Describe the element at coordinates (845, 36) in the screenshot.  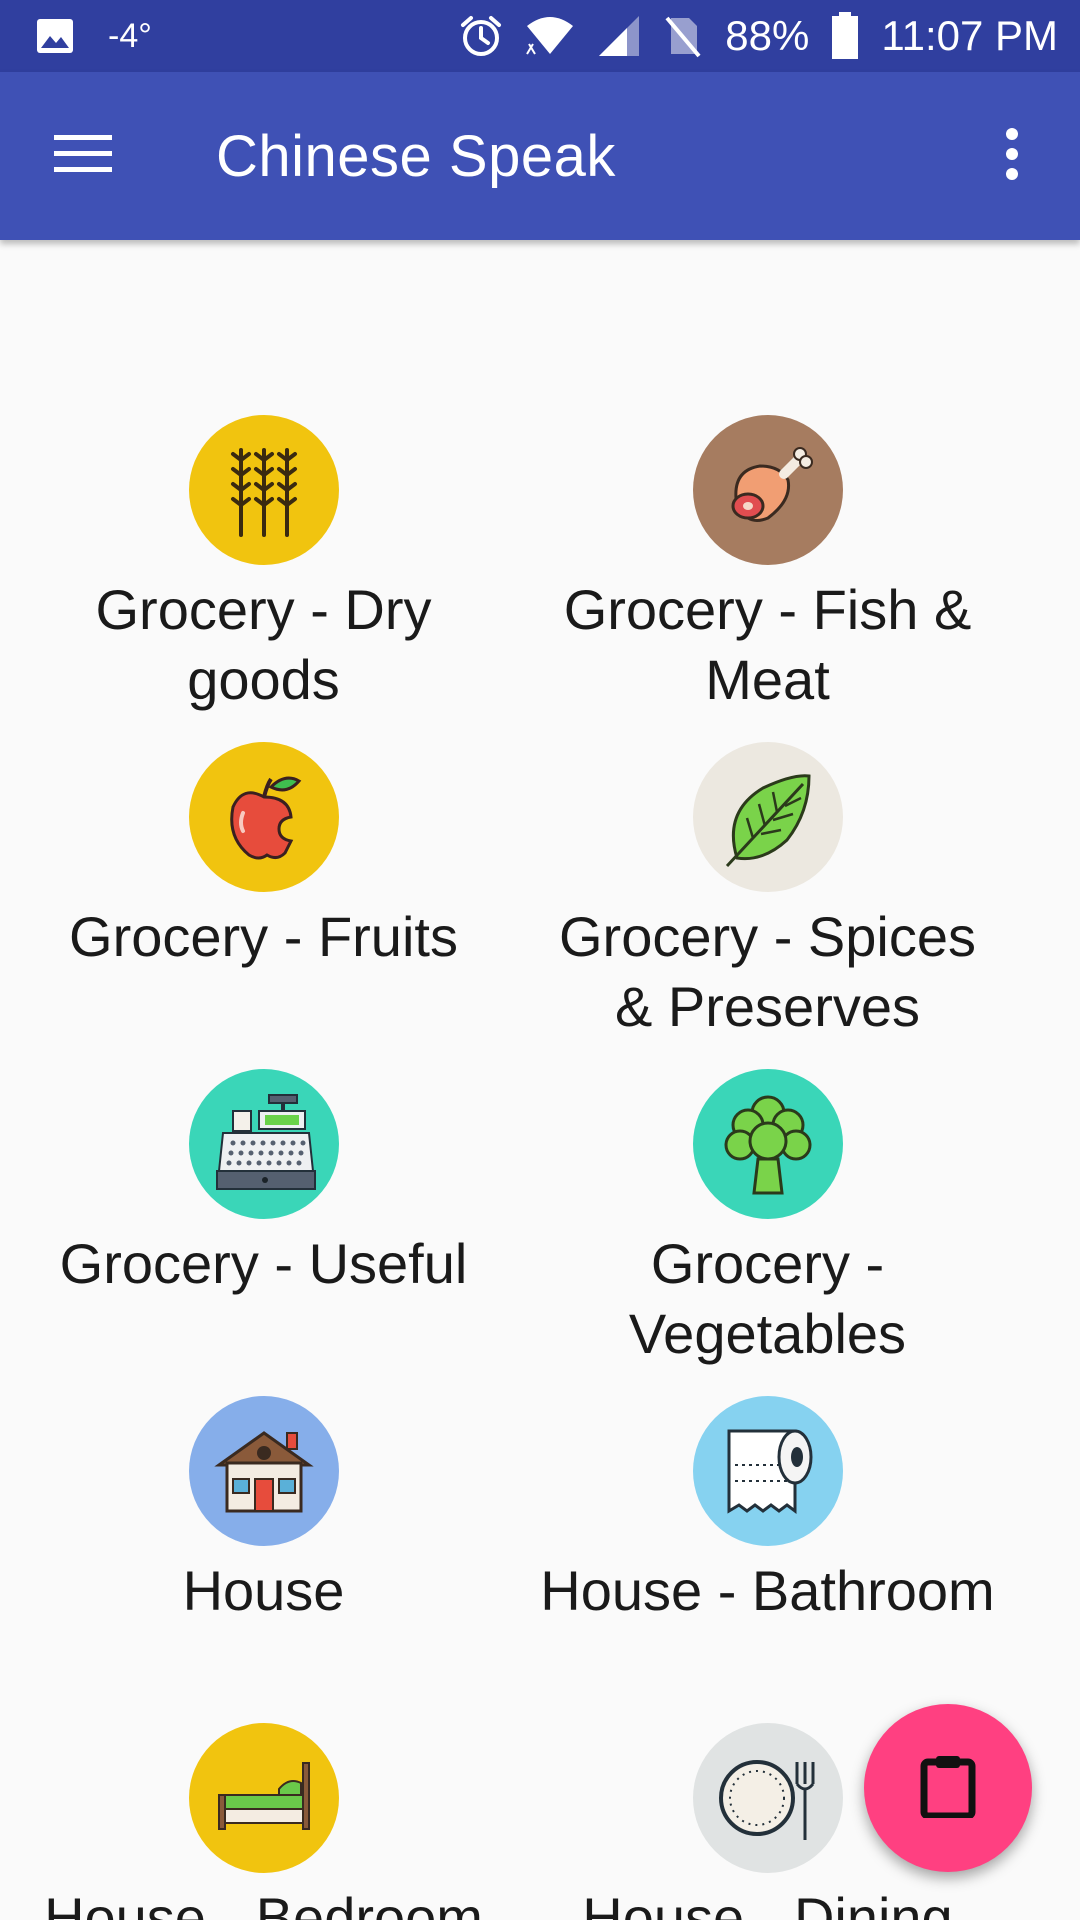
I see `battery-icon` at that location.